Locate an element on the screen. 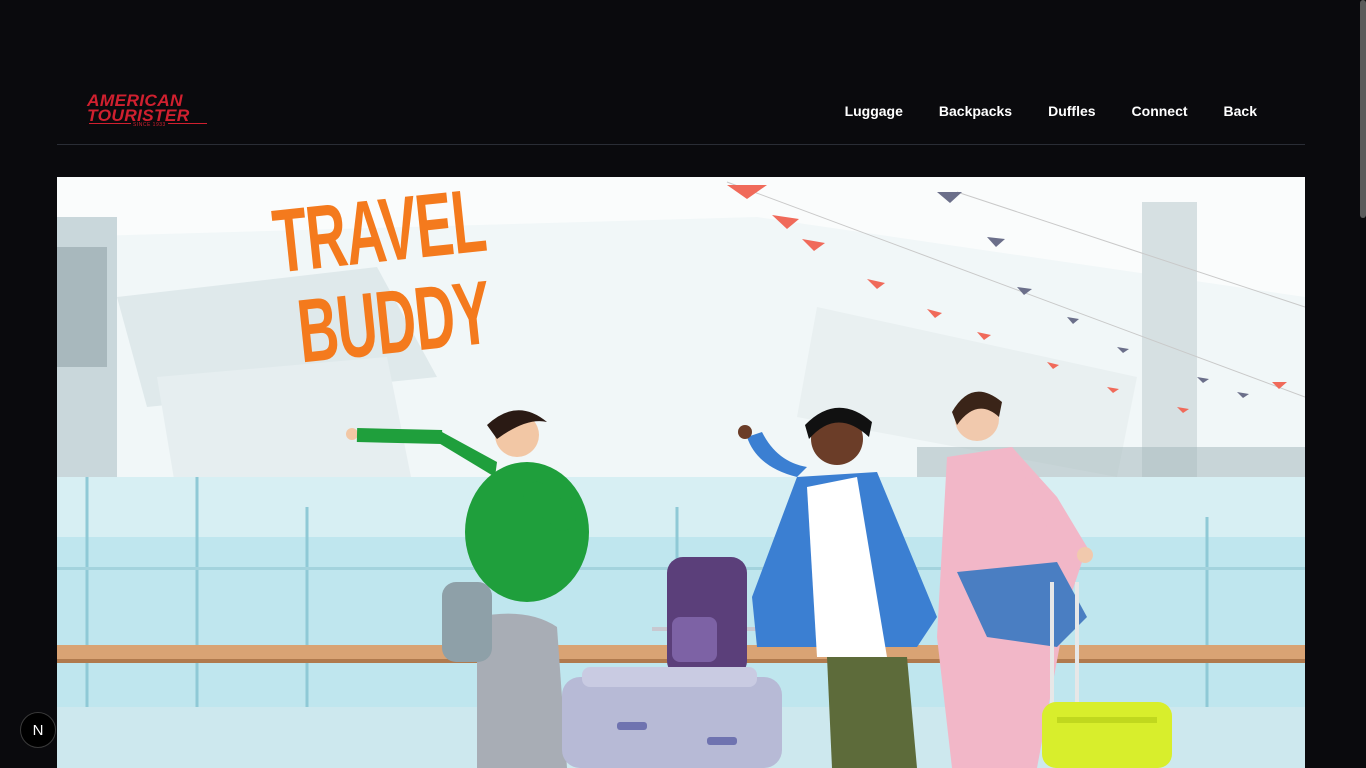 This screenshot has width=1366, height=768. nextjs-dev-indicator-icon: N is located at coordinates (38, 730).